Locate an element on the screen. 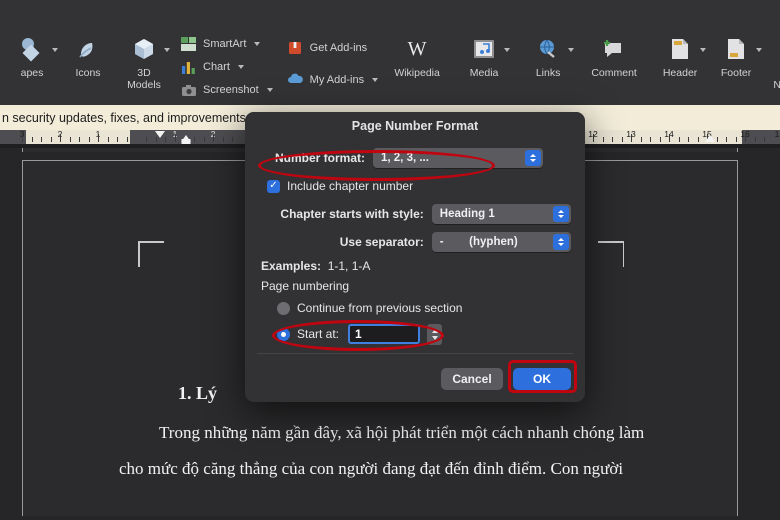  shapes-icon is located at coordinates (32, 49).